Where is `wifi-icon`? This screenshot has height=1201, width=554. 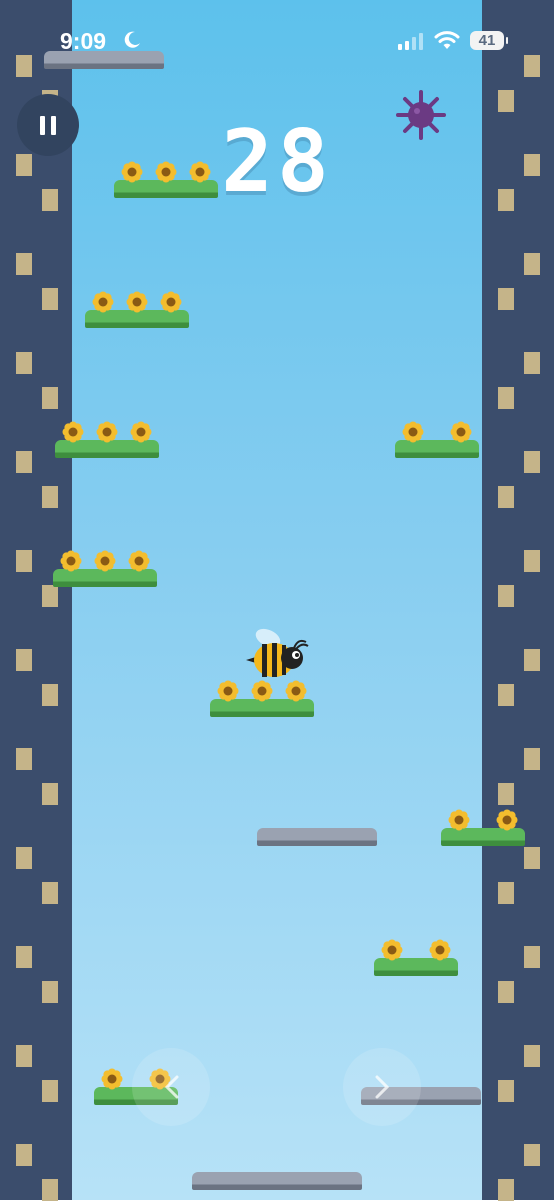 wifi-icon is located at coordinates (447, 40).